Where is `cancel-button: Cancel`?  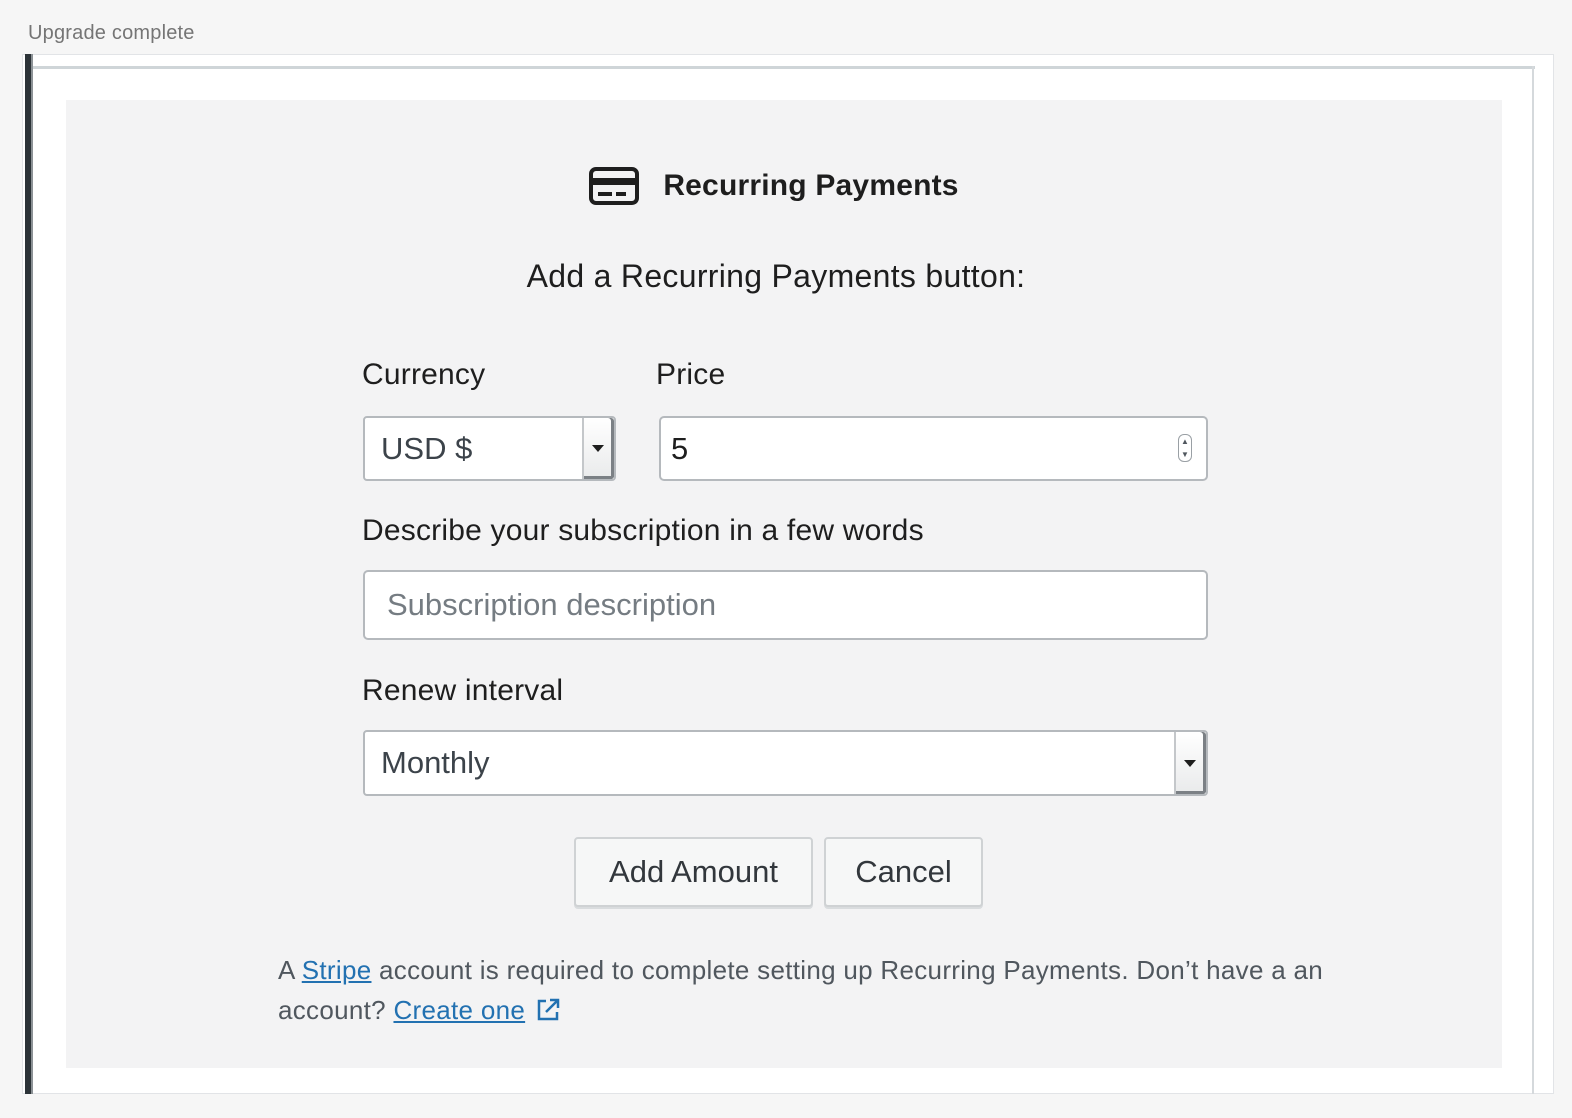 cancel-button: Cancel is located at coordinates (903, 872).